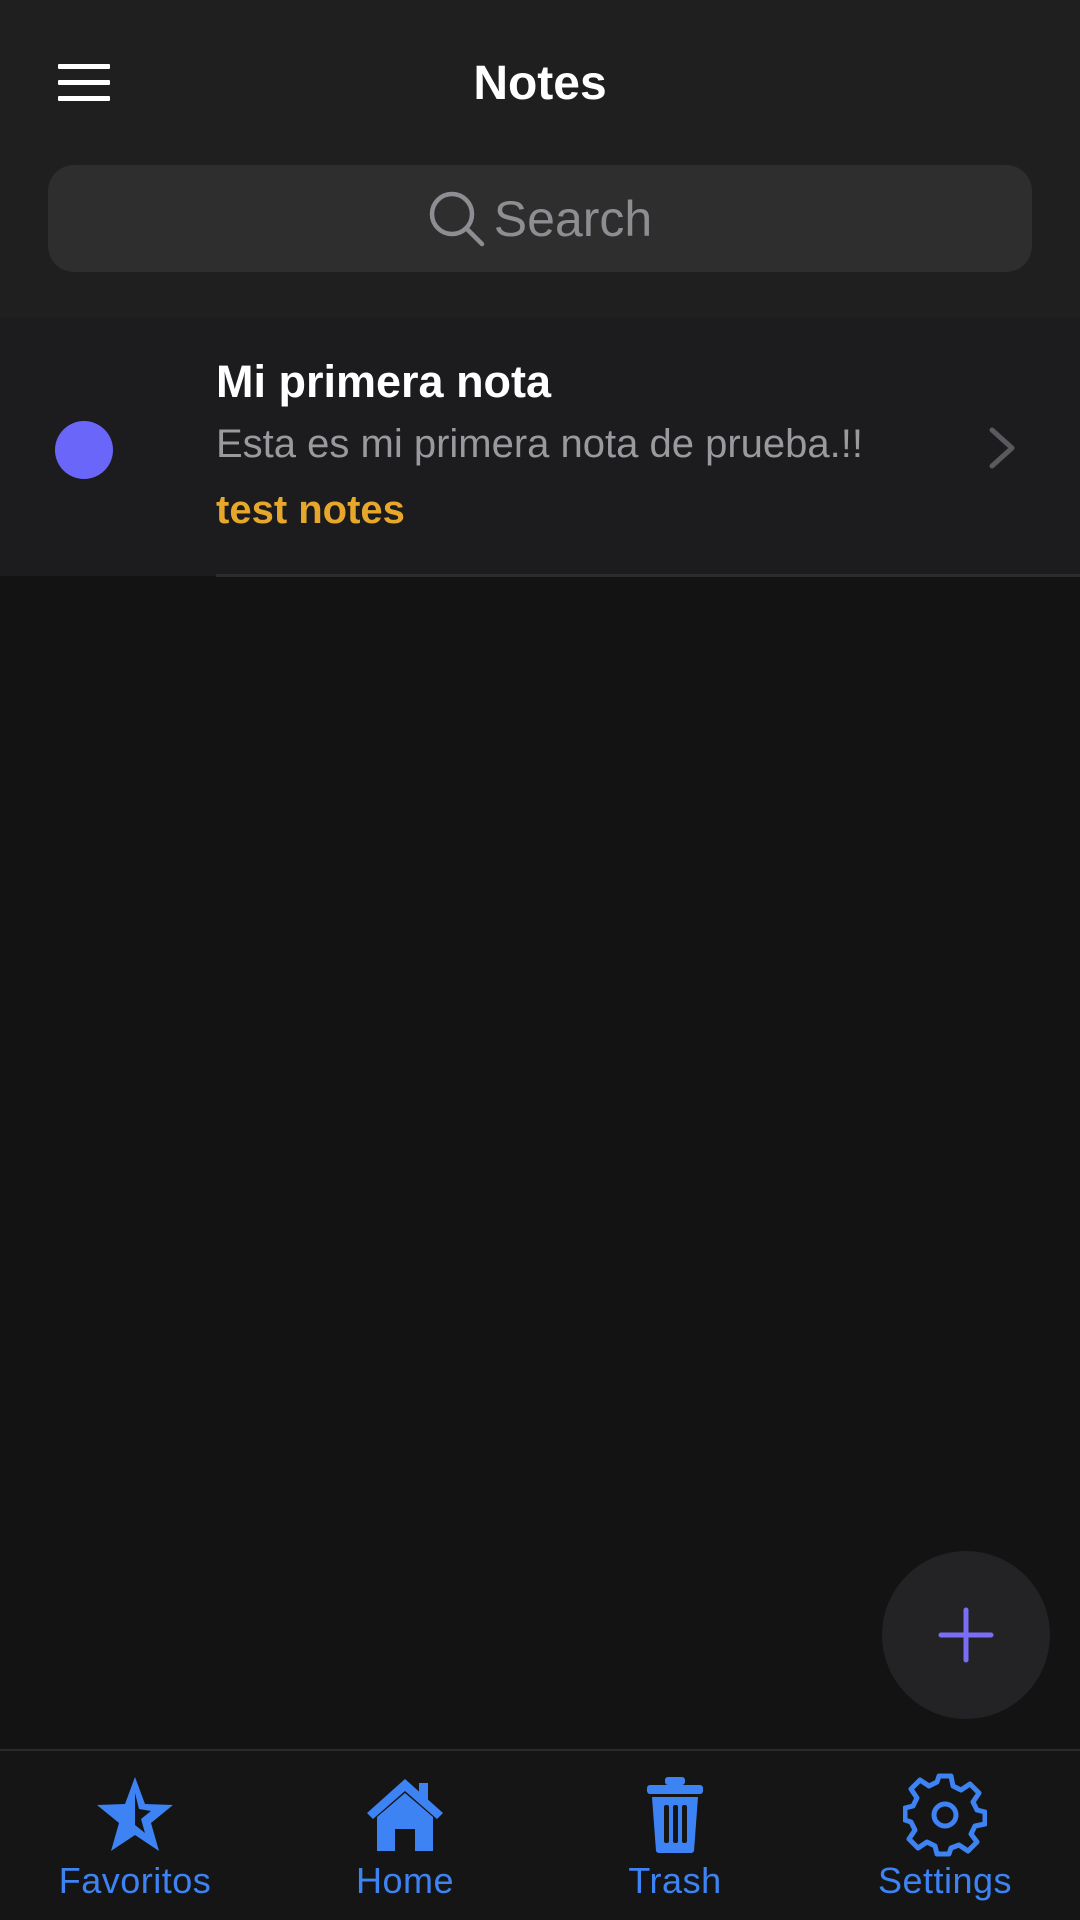 This screenshot has width=1080, height=1920. I want to click on tab-favoritos: Favoritos, so click(135, 1835).